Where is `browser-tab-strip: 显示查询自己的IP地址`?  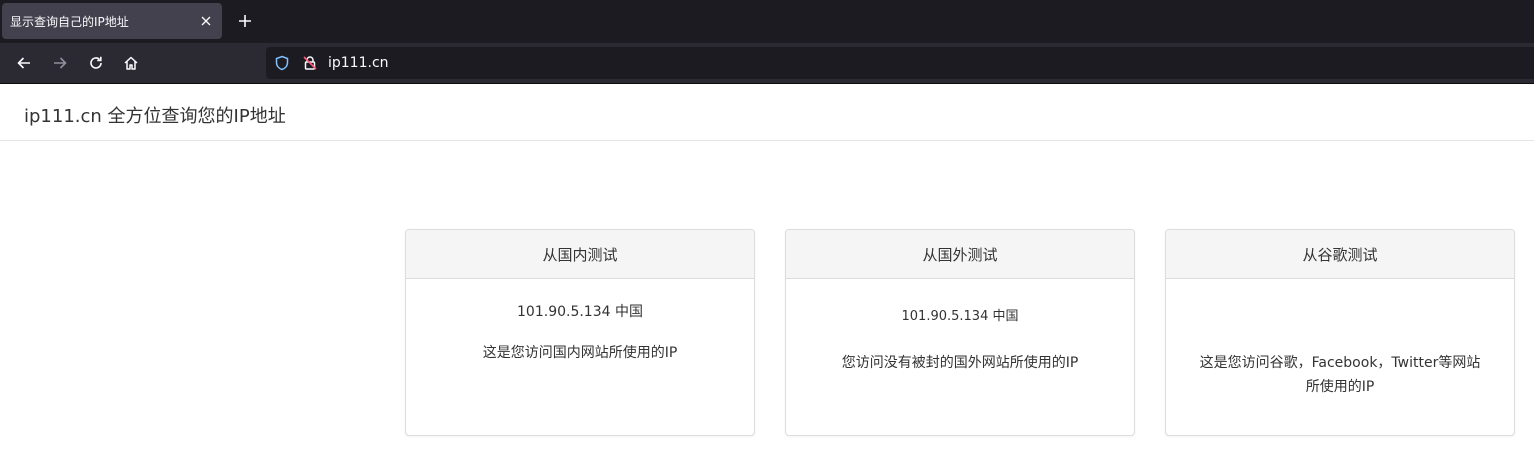
browser-tab-strip: 显示查询自己的IP地址 is located at coordinates (767, 21).